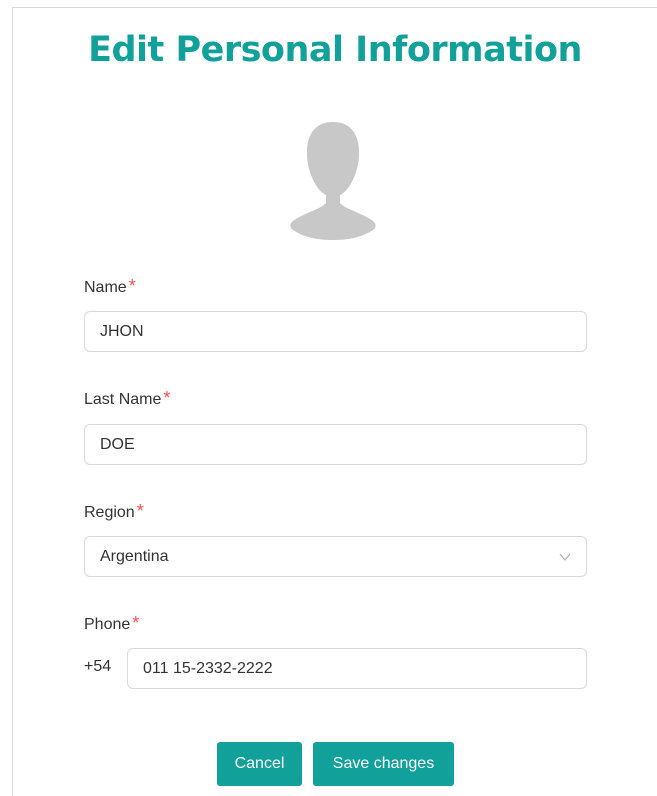 This screenshot has height=796, width=657. What do you see at coordinates (105, 287) in the screenshot?
I see `name-label-text: Name` at bounding box center [105, 287].